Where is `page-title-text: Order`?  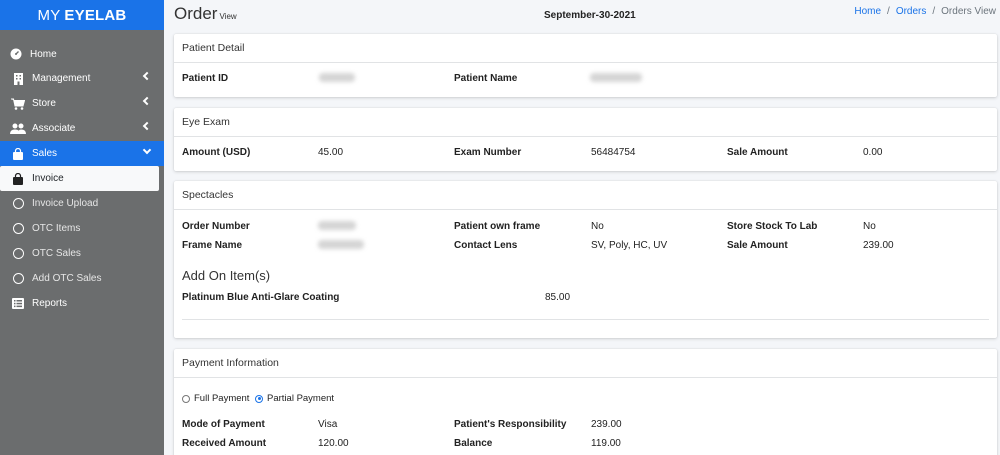
page-title-text: Order is located at coordinates (196, 13).